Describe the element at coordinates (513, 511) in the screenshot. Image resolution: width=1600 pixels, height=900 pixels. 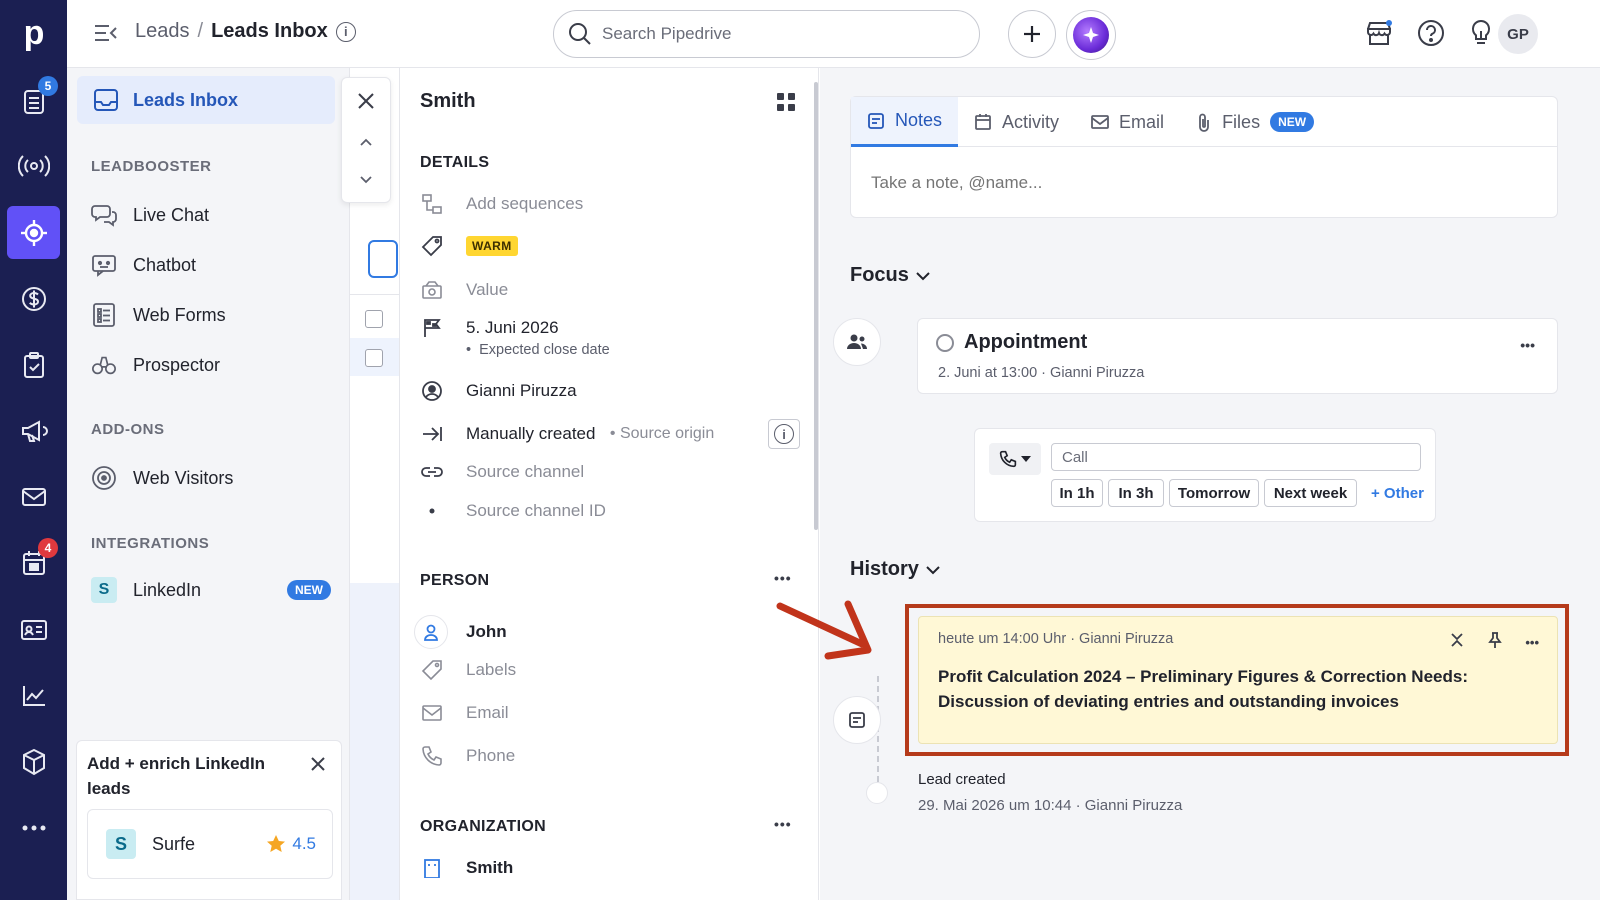
I see `source-channel-id-row: Source channel ID` at that location.